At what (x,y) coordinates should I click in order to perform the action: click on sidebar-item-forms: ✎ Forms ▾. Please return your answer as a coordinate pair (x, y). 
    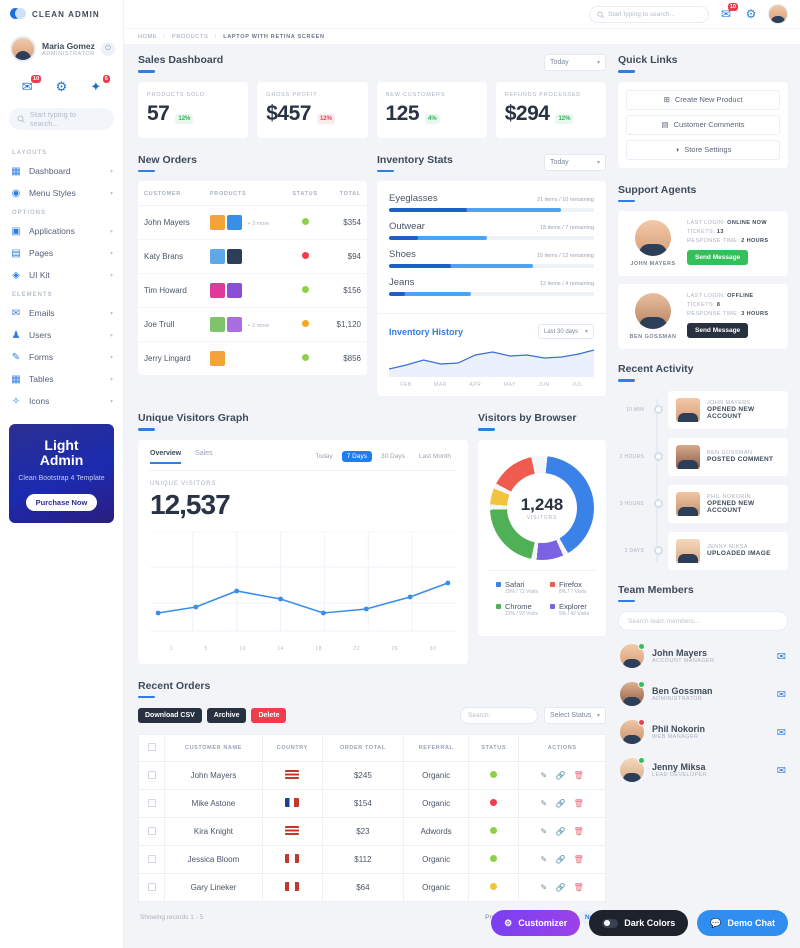
    Looking at the image, I should click on (61, 357).